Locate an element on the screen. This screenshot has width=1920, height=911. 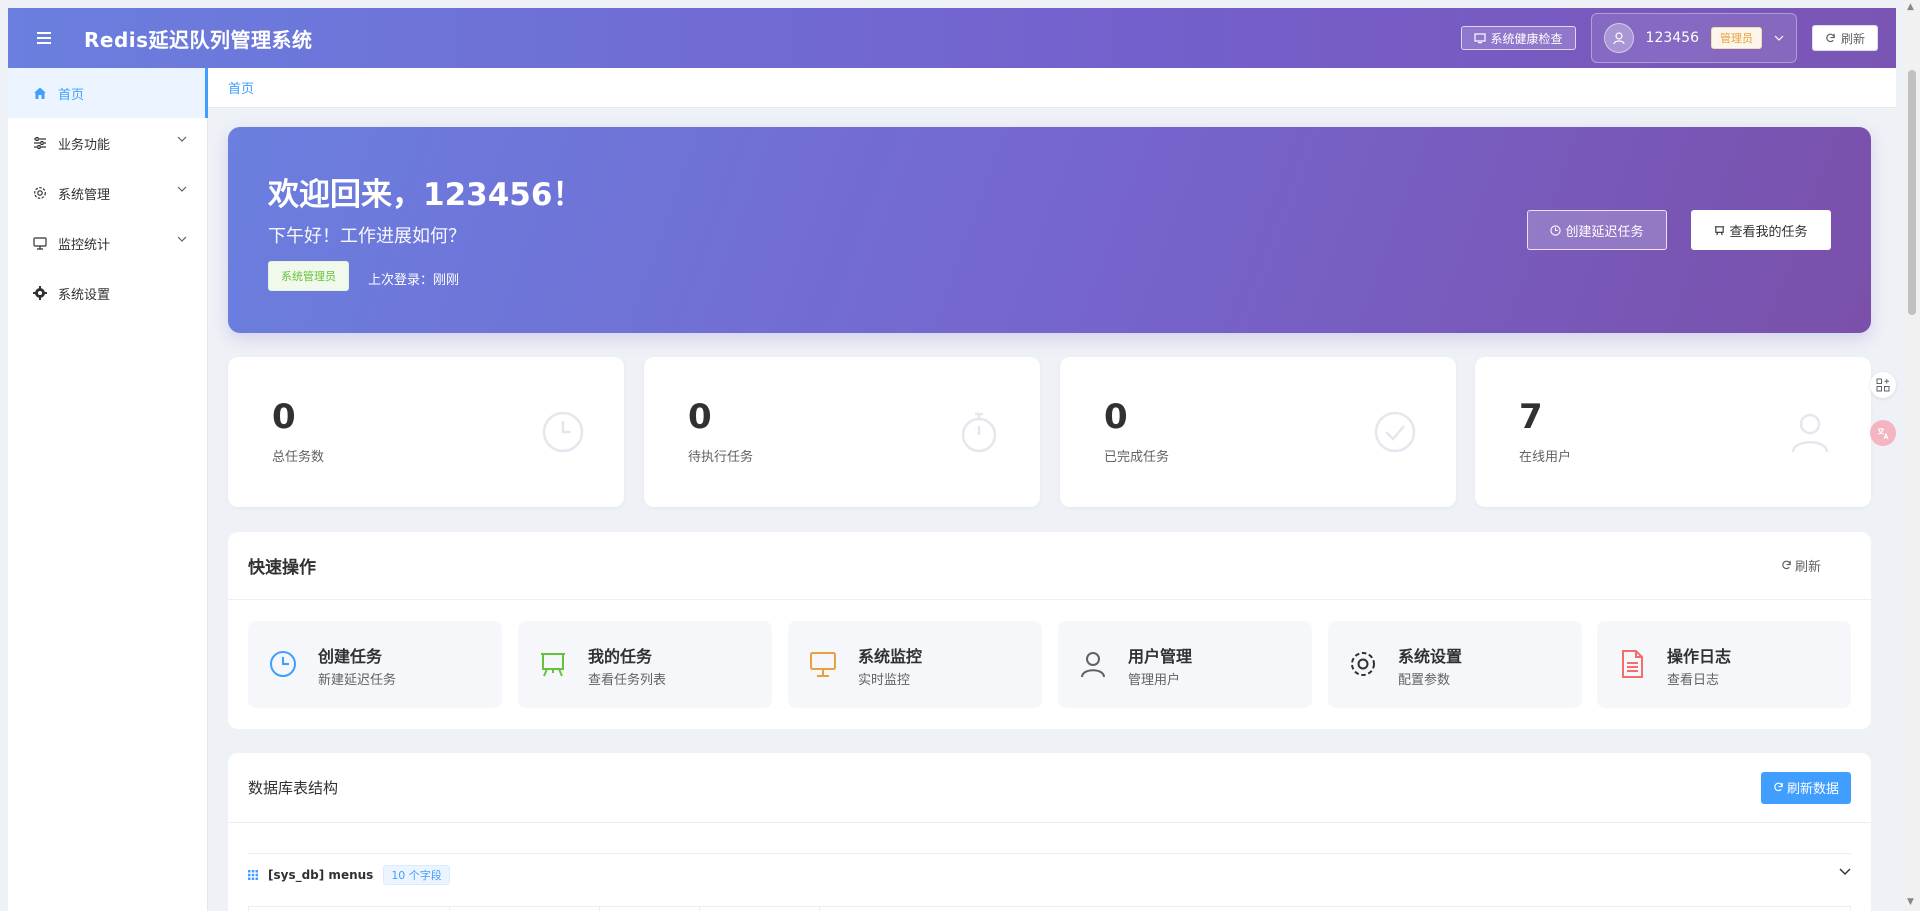
stat-card-completed: 0 已完成任务 is located at coordinates (1258, 432).